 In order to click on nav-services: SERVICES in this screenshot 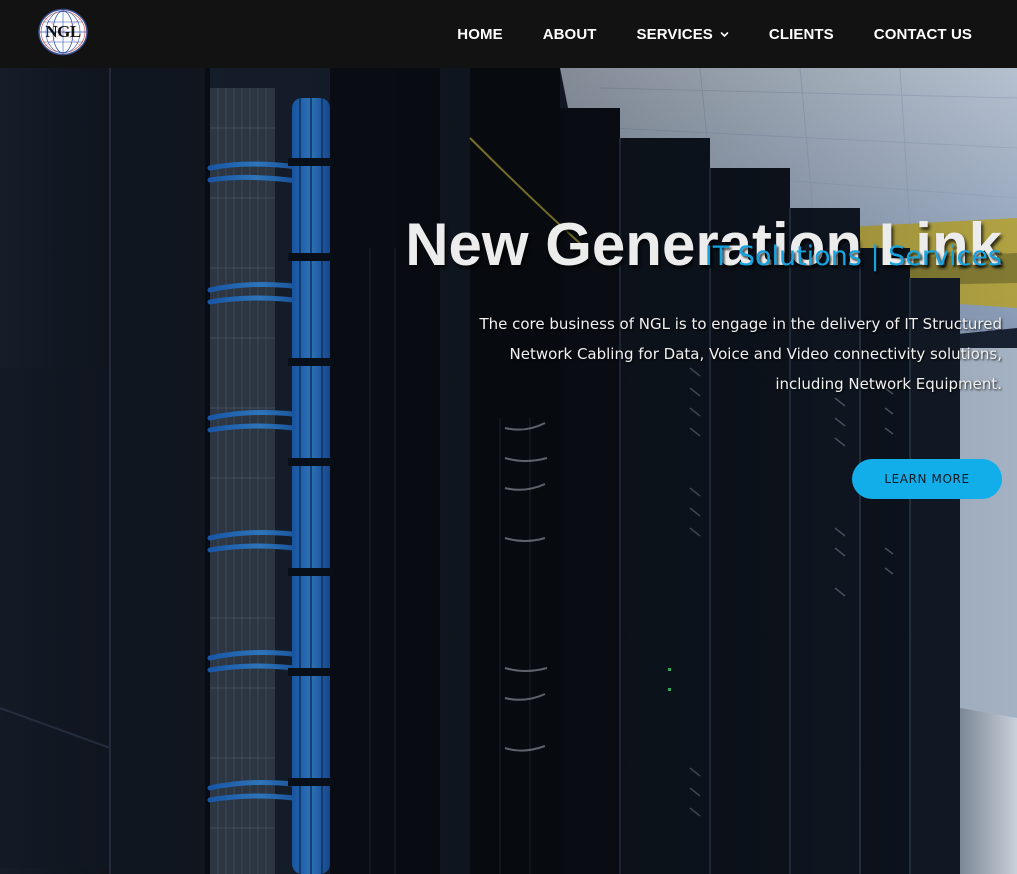, I will do `click(683, 34)`.